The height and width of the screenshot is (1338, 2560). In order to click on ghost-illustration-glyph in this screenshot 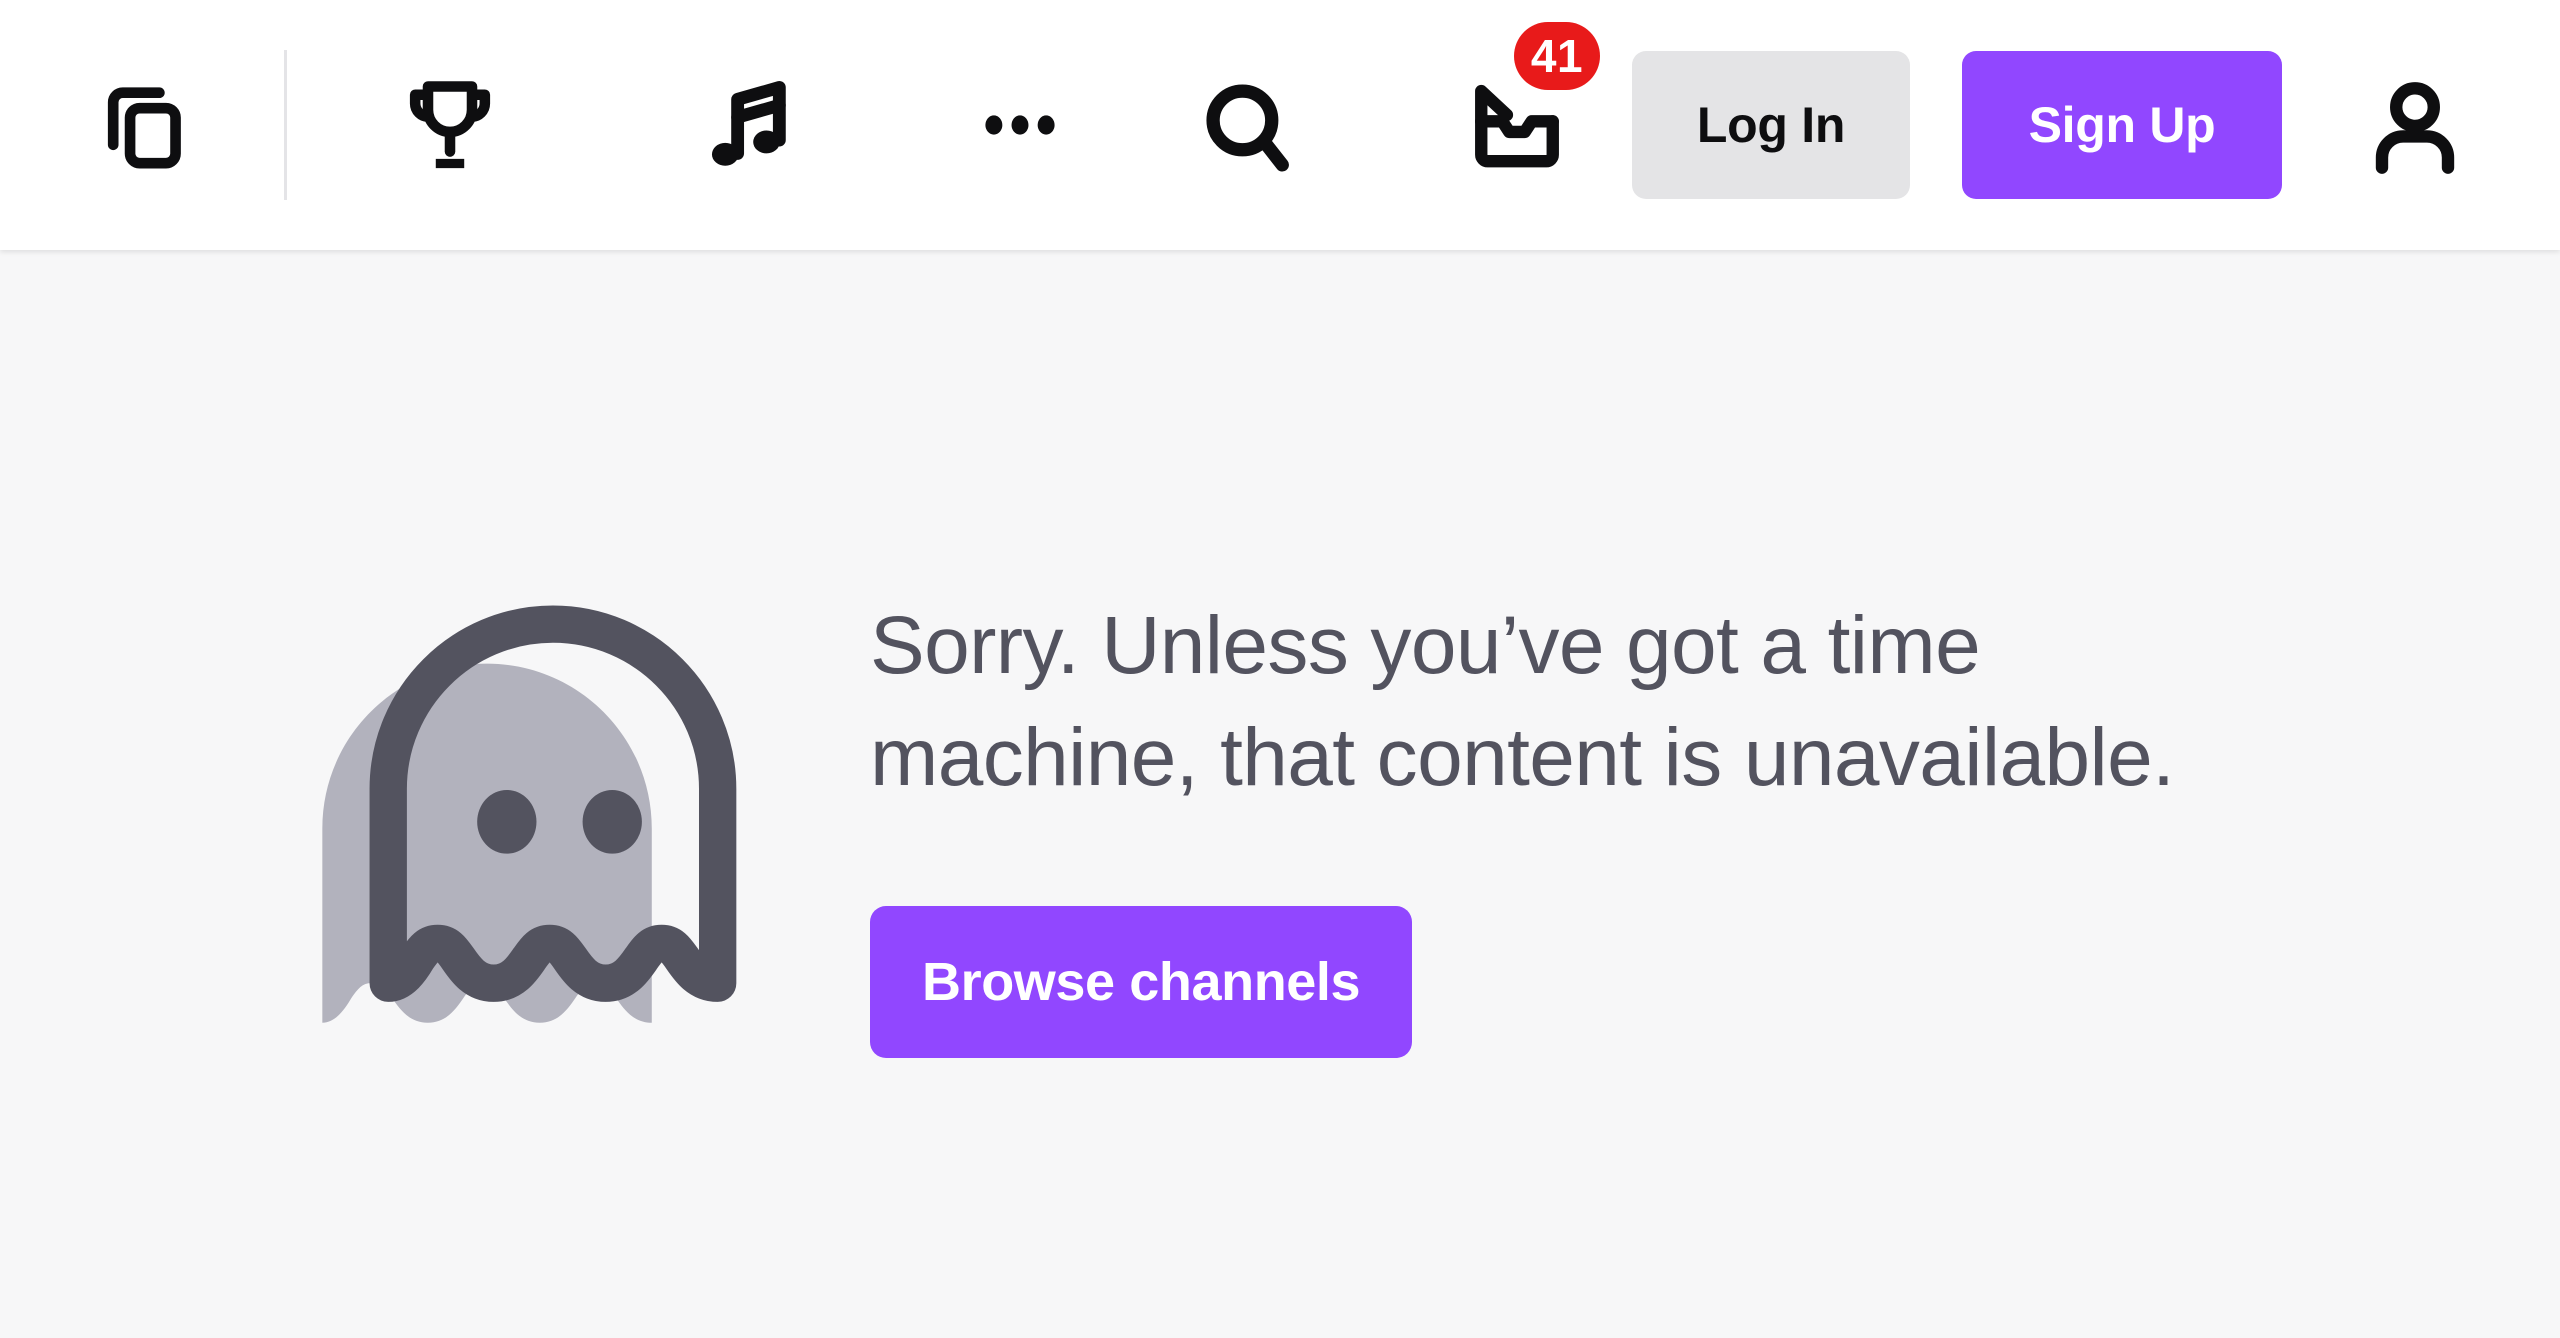, I will do `click(529, 814)`.